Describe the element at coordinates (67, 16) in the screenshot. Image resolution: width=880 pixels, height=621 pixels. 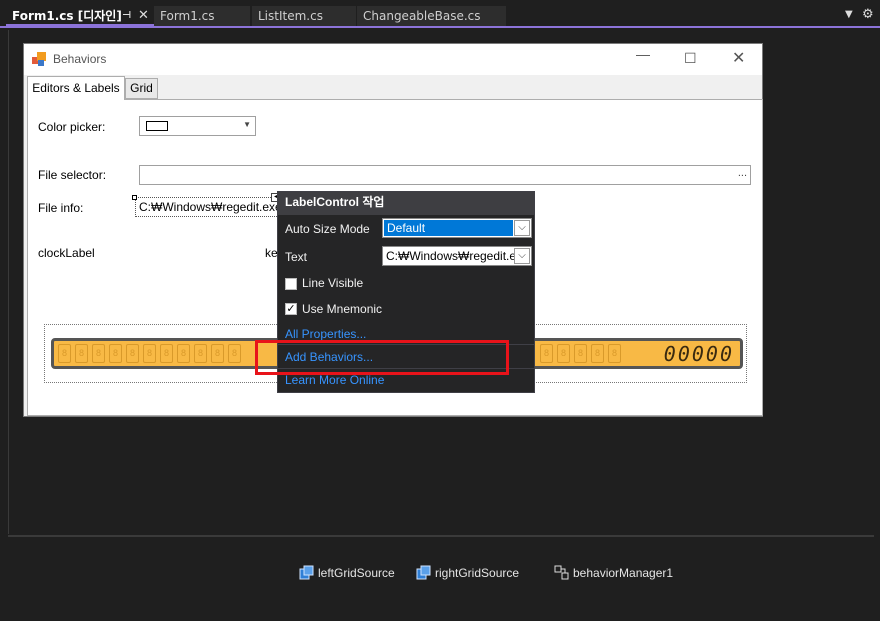
I see `tab-label: Form1.cs [디자인]` at that location.